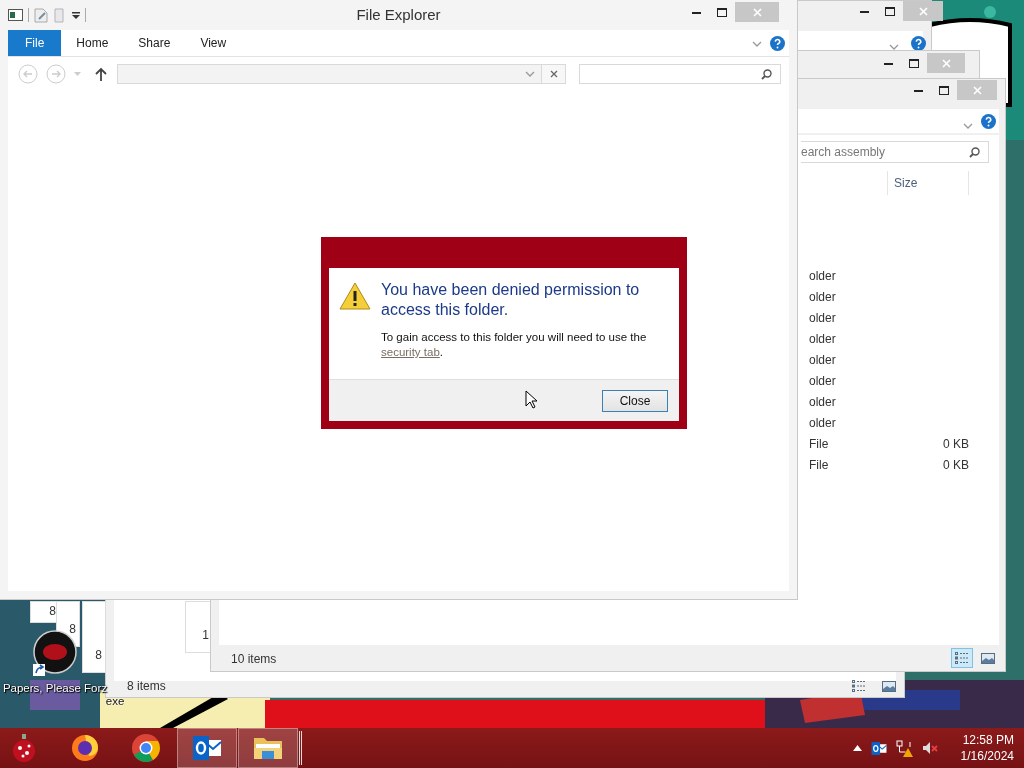 Image resolution: width=1024 pixels, height=768 pixels. What do you see at coordinates (154, 43) in the screenshot?
I see `ribbon-tab: Share` at bounding box center [154, 43].